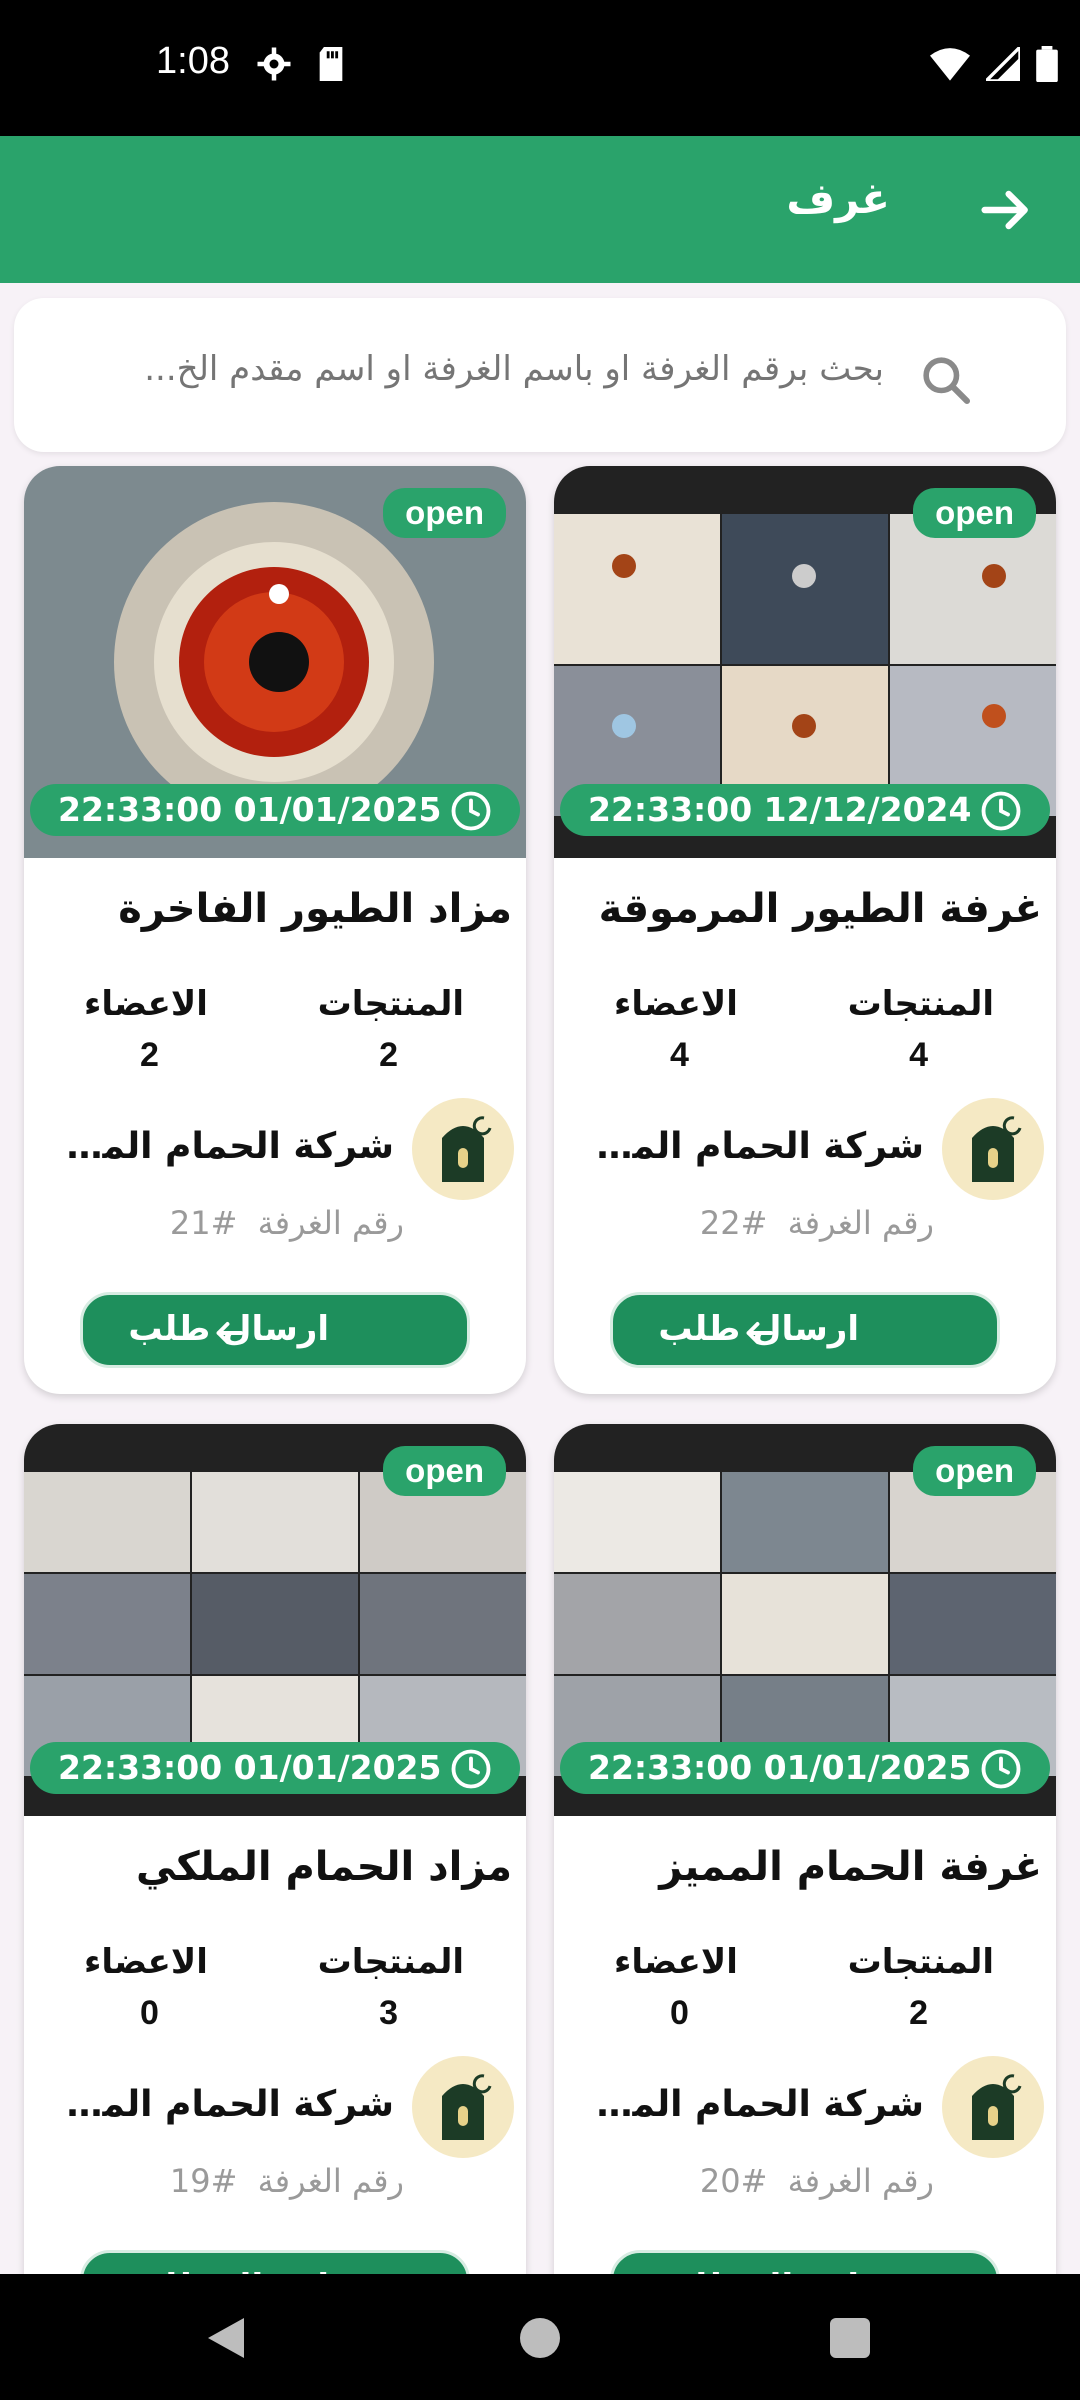  What do you see at coordinates (540, 68) in the screenshot?
I see `status-bar: 1:08` at bounding box center [540, 68].